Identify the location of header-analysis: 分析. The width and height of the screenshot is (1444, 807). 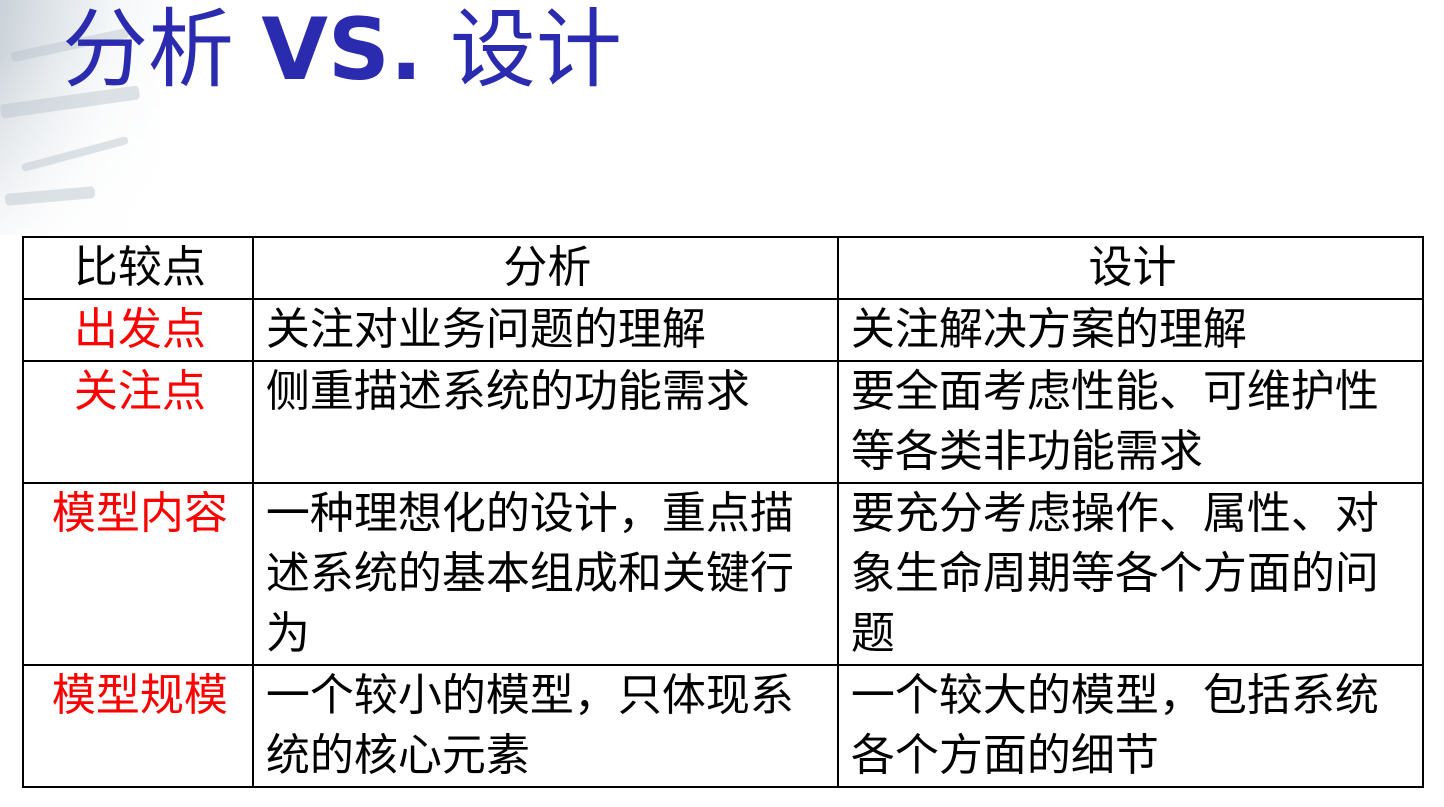
(545, 268).